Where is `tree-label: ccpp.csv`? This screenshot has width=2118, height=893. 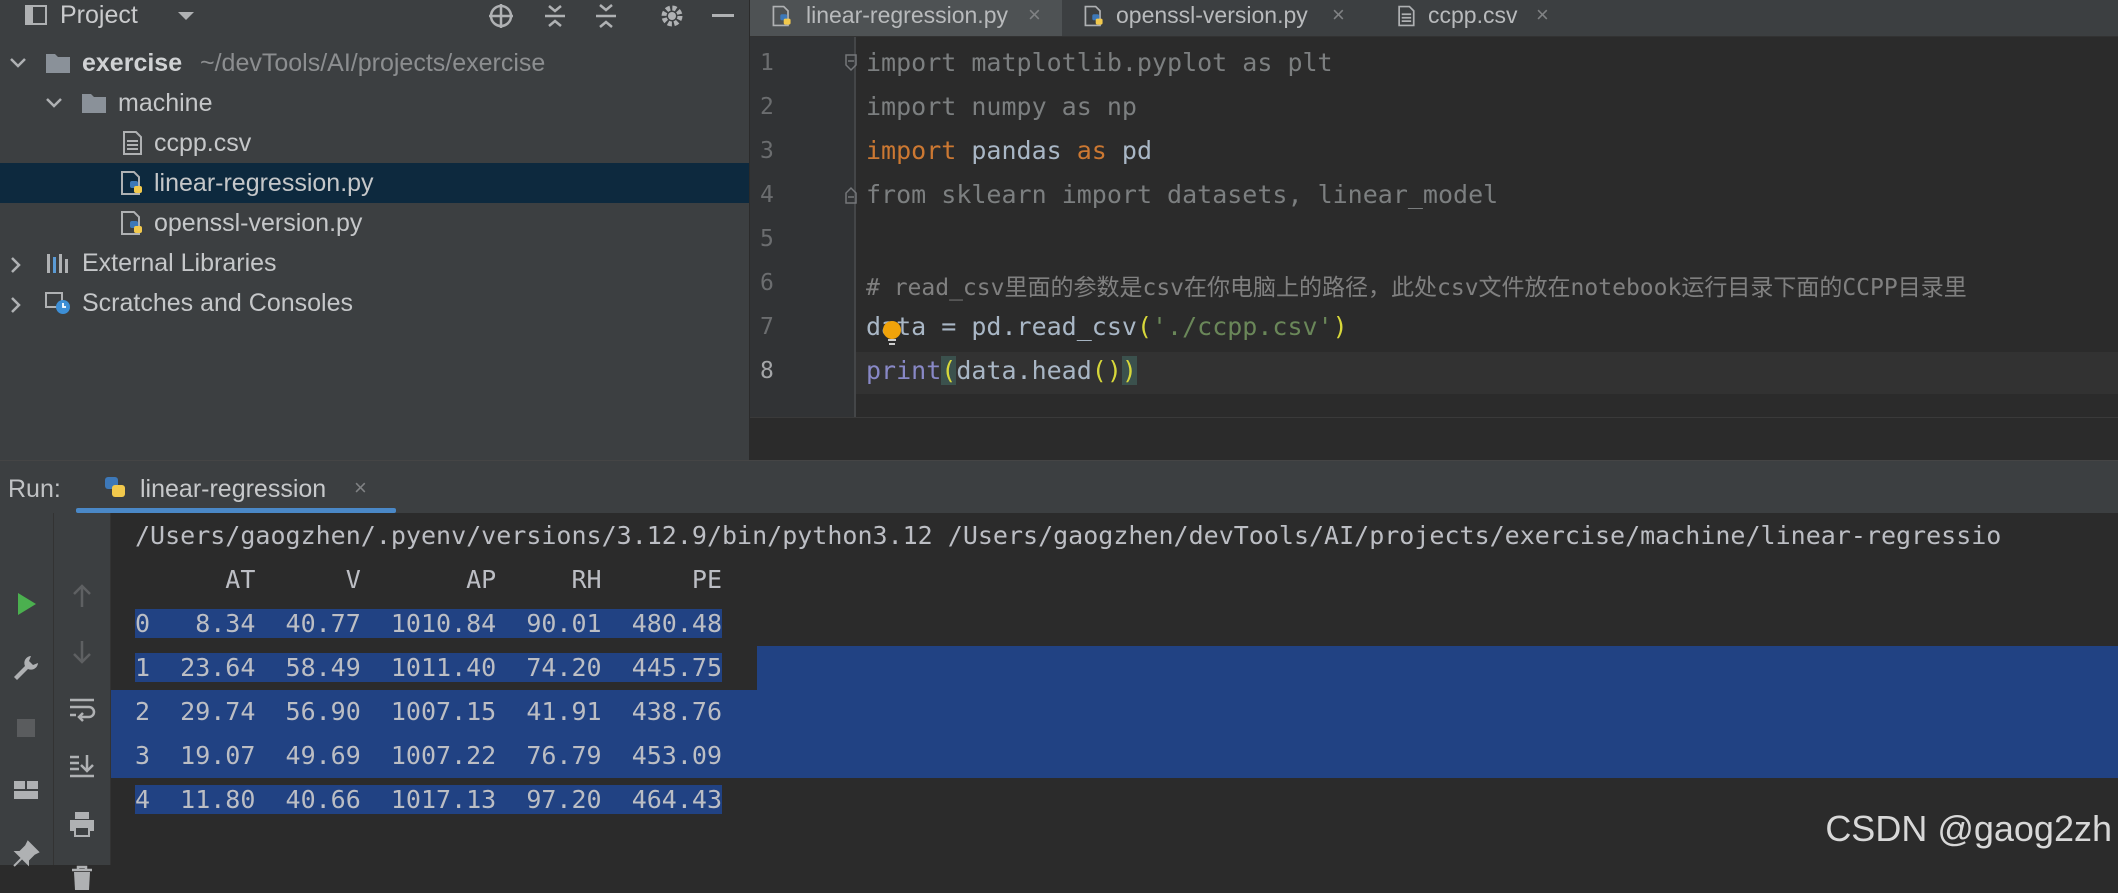
tree-label: ccpp.csv is located at coordinates (203, 143).